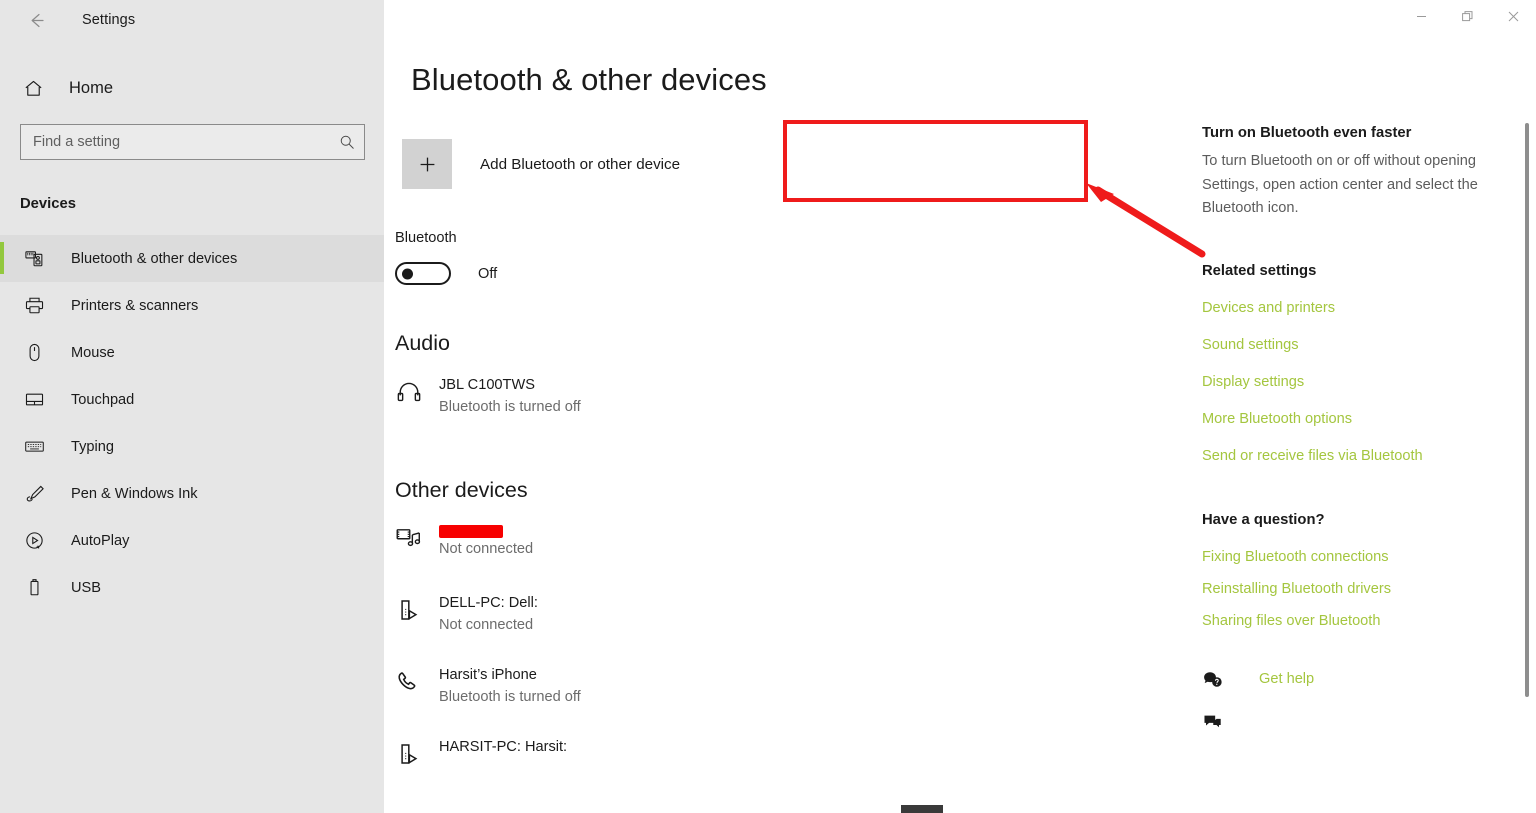  What do you see at coordinates (109, 20) in the screenshot?
I see `window-title: Settings` at bounding box center [109, 20].